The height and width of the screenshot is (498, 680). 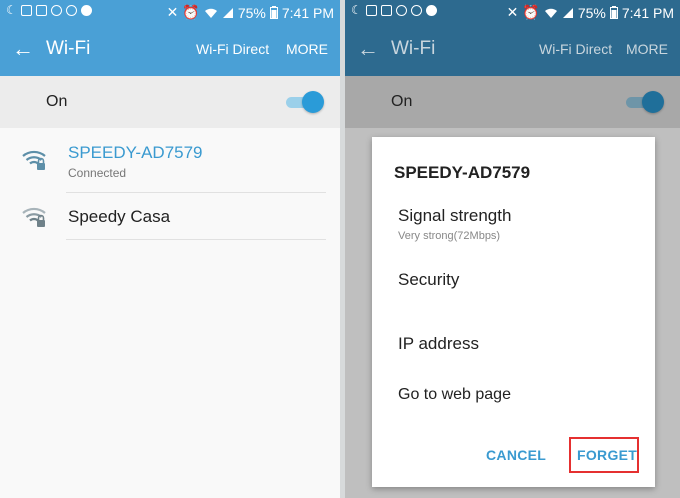 I want to click on ip-address-label: IP address, so click(x=438, y=343).